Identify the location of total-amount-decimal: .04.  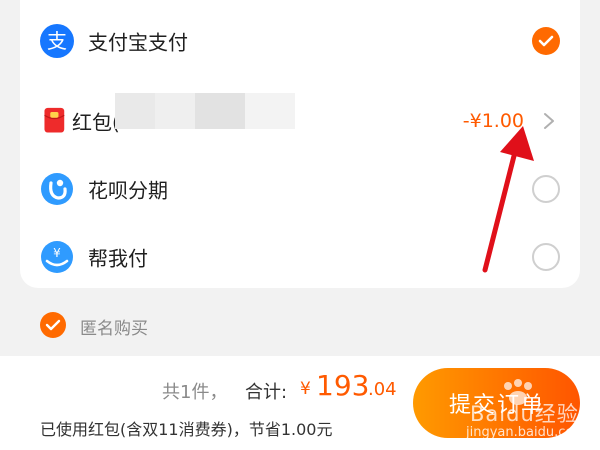
(382, 389).